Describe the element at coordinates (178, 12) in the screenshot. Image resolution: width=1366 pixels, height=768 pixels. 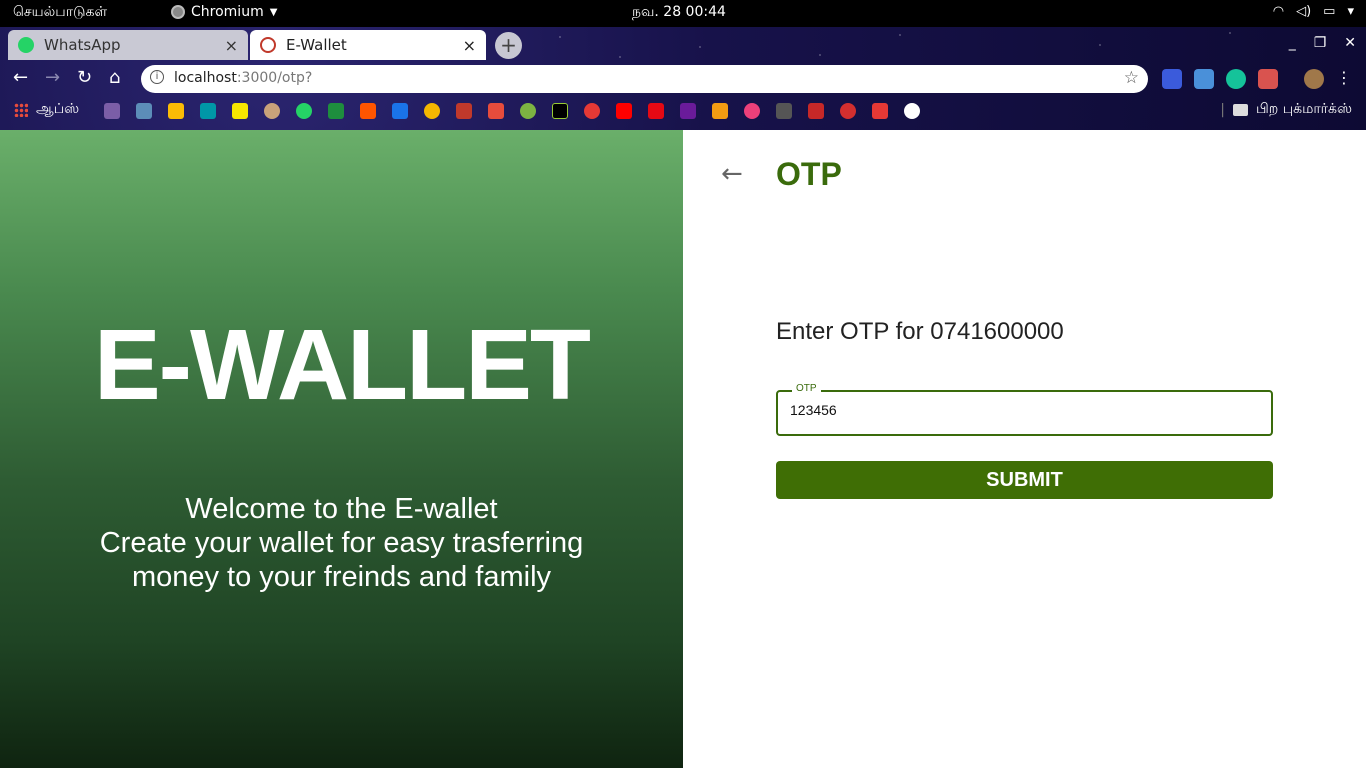
I see `chromium-icon` at that location.